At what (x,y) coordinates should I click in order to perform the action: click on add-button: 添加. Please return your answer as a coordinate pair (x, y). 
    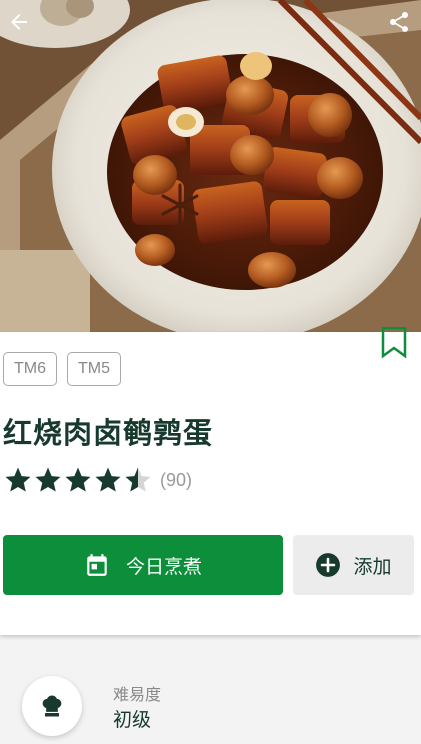
    Looking at the image, I should click on (353, 565).